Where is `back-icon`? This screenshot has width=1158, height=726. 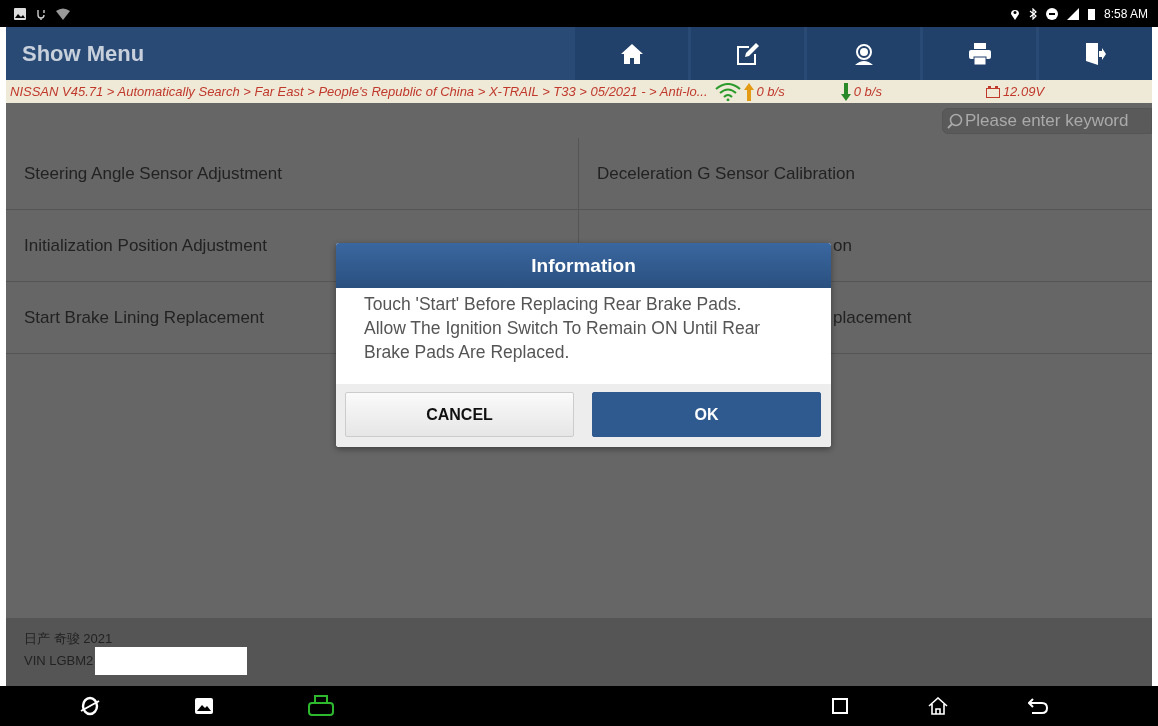 back-icon is located at coordinates (1038, 706).